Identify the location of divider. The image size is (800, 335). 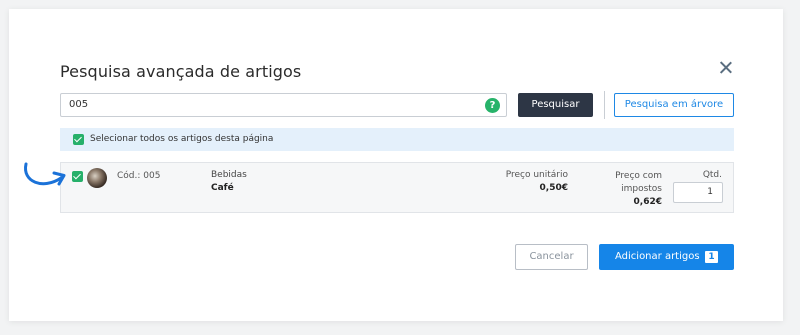
(604, 105).